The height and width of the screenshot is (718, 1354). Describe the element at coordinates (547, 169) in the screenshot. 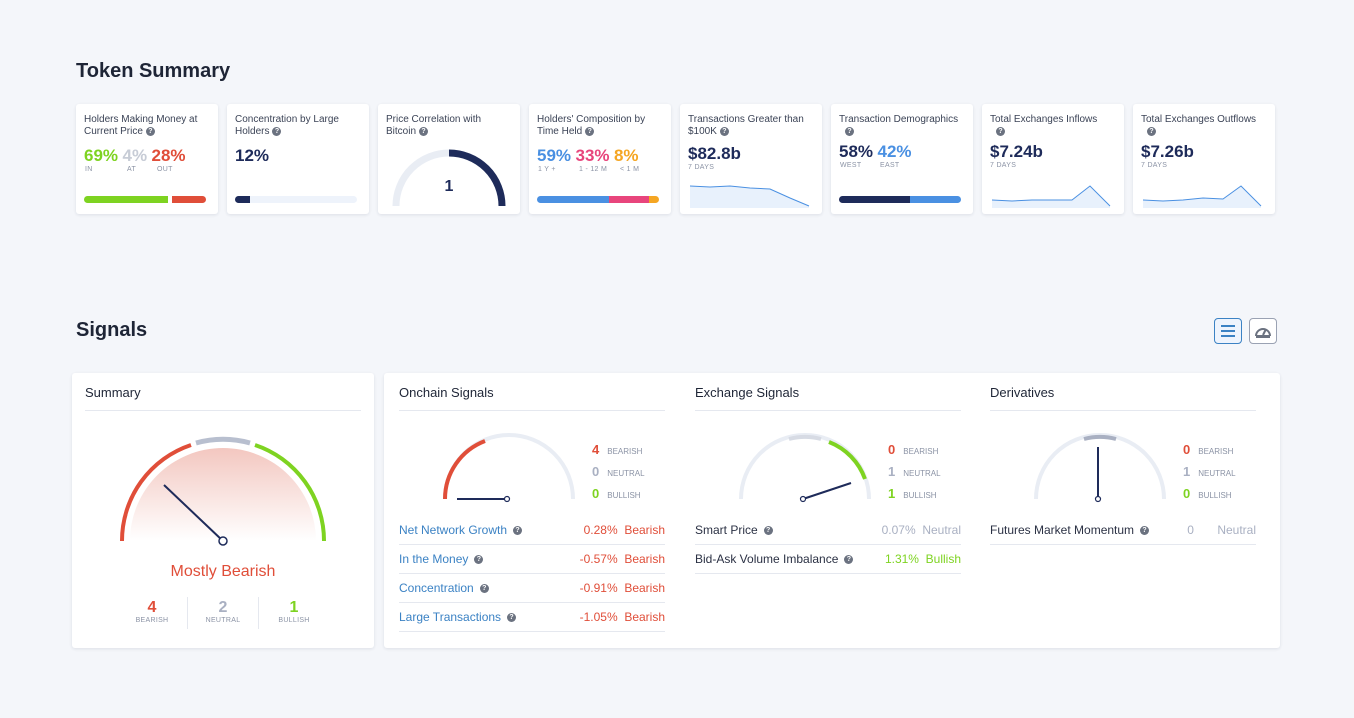

I see `long-label: 1 Y +` at that location.